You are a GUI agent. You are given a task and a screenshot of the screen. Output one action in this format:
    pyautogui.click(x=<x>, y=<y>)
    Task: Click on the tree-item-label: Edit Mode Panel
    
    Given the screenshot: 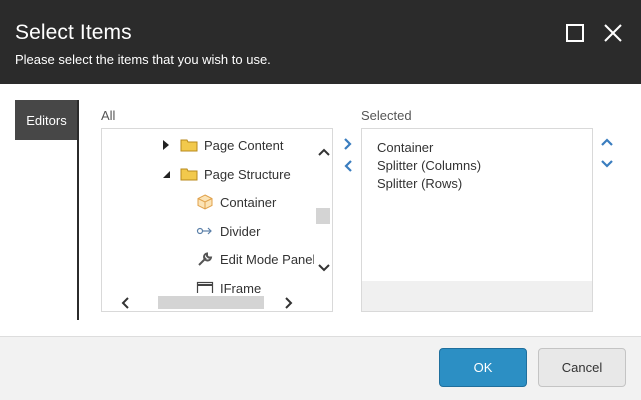 What is the action you would take?
    pyautogui.click(x=268, y=259)
    